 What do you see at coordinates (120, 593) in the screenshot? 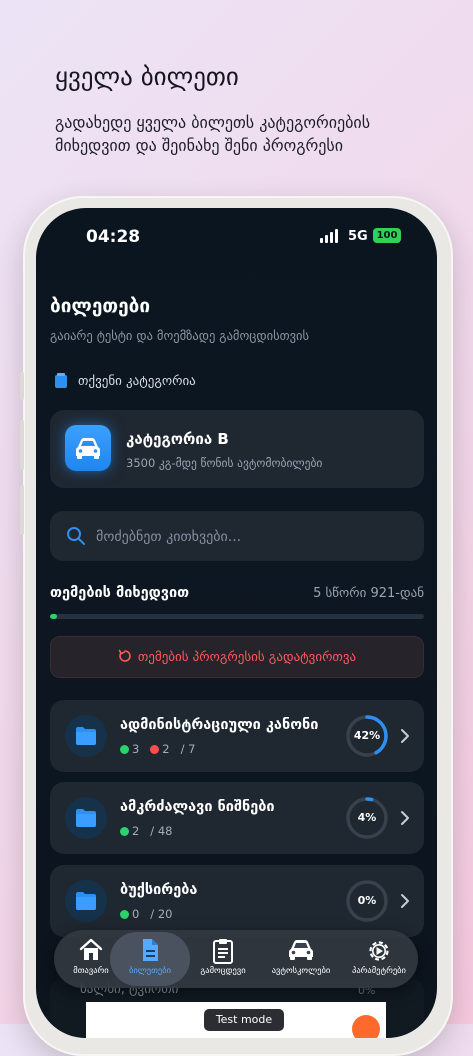
I see `section-title: თემების მიხედვით` at bounding box center [120, 593].